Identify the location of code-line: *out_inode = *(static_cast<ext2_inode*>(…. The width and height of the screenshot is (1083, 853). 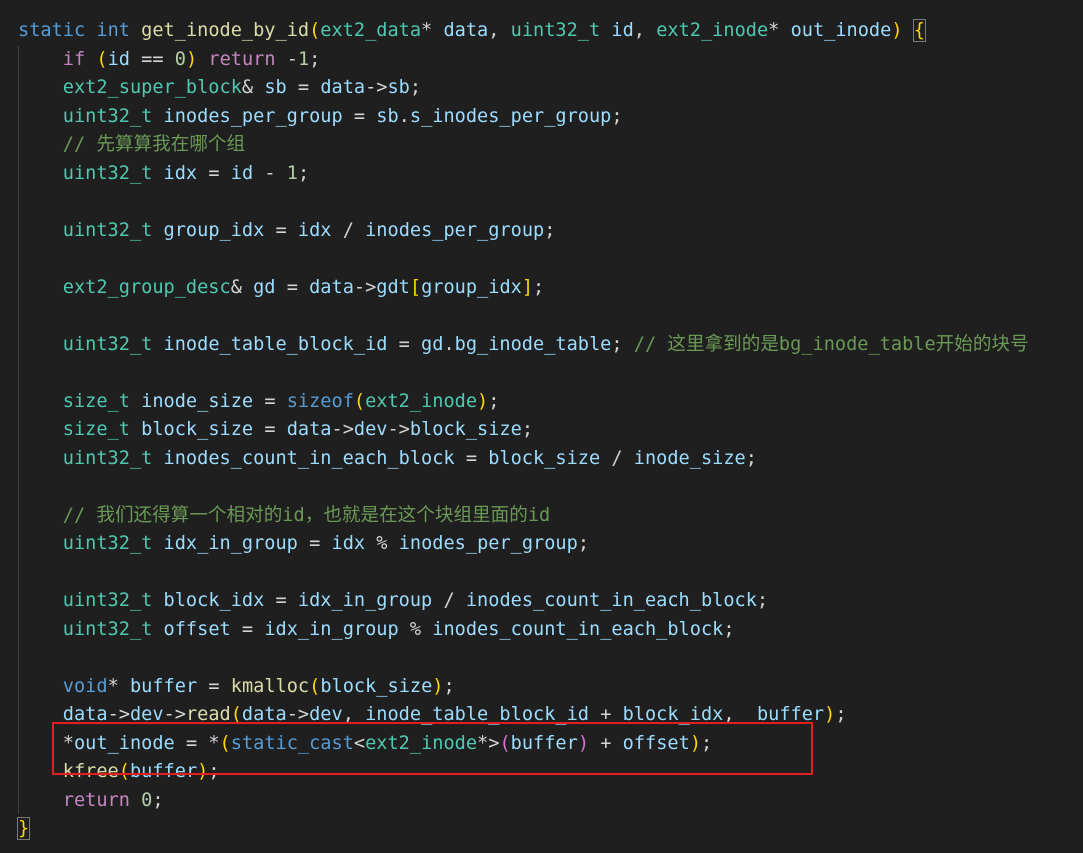
(365, 744).